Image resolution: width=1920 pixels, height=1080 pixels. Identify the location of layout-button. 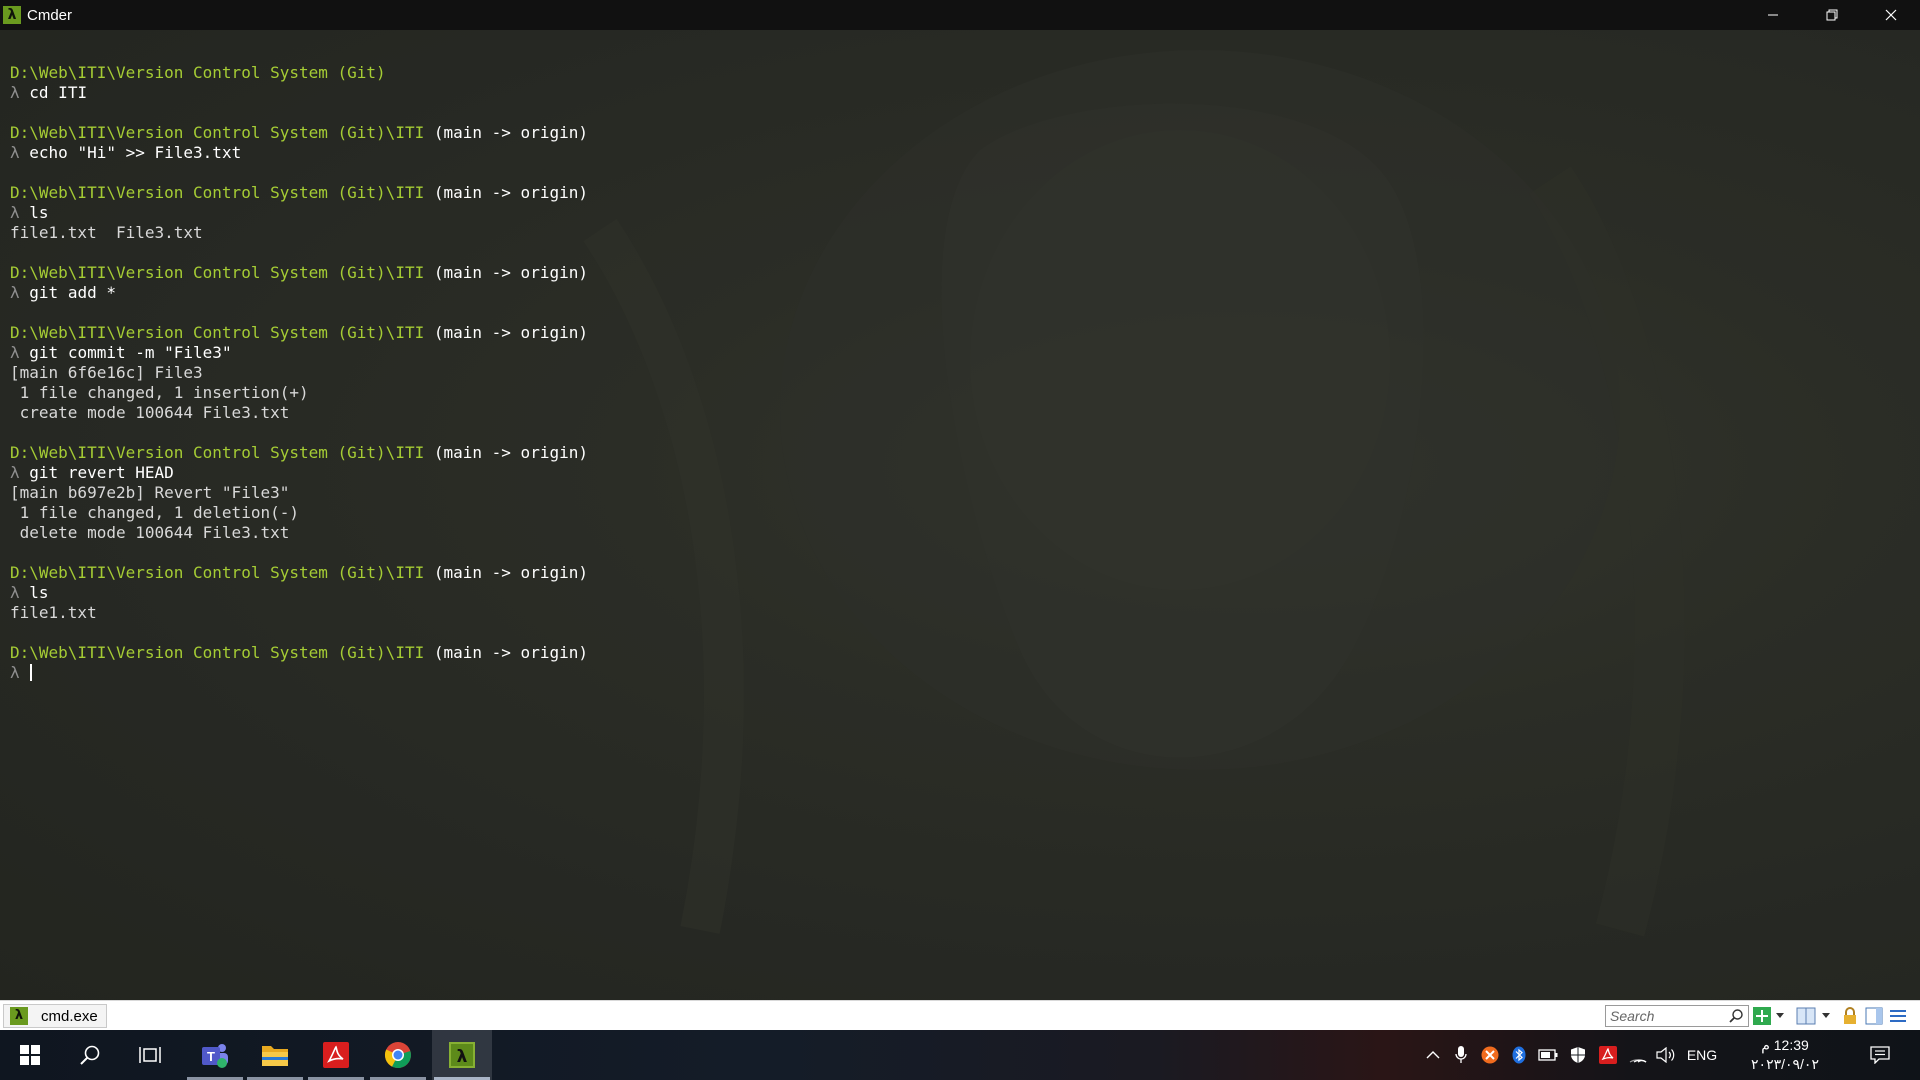
(1874, 1016).